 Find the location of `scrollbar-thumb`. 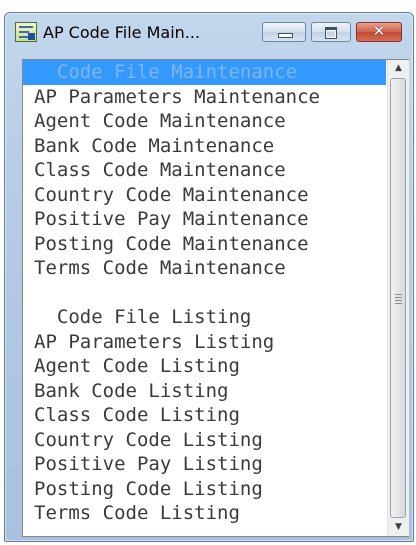

scrollbar-thumb is located at coordinates (398, 298).